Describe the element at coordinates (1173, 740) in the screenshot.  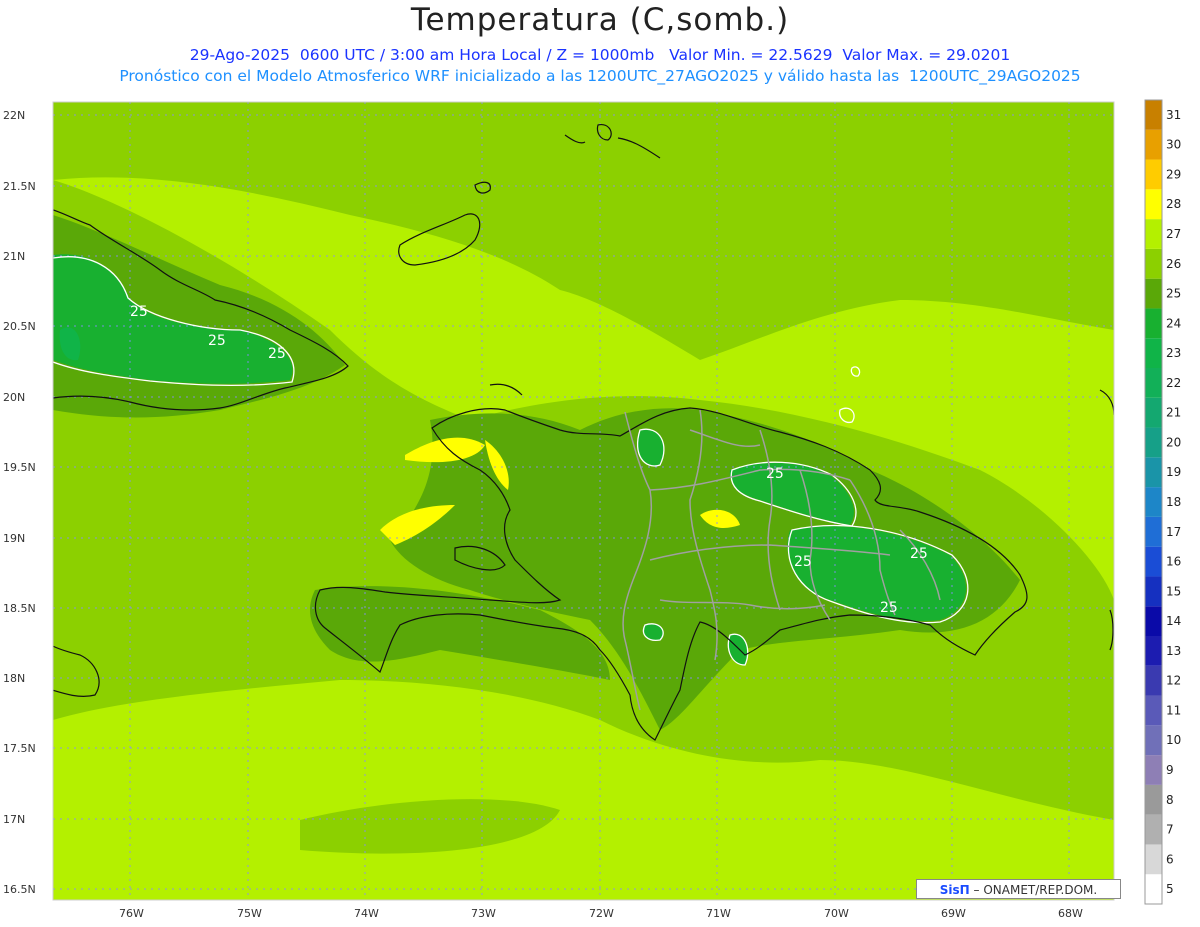
I see `colorbar-label: 10` at that location.